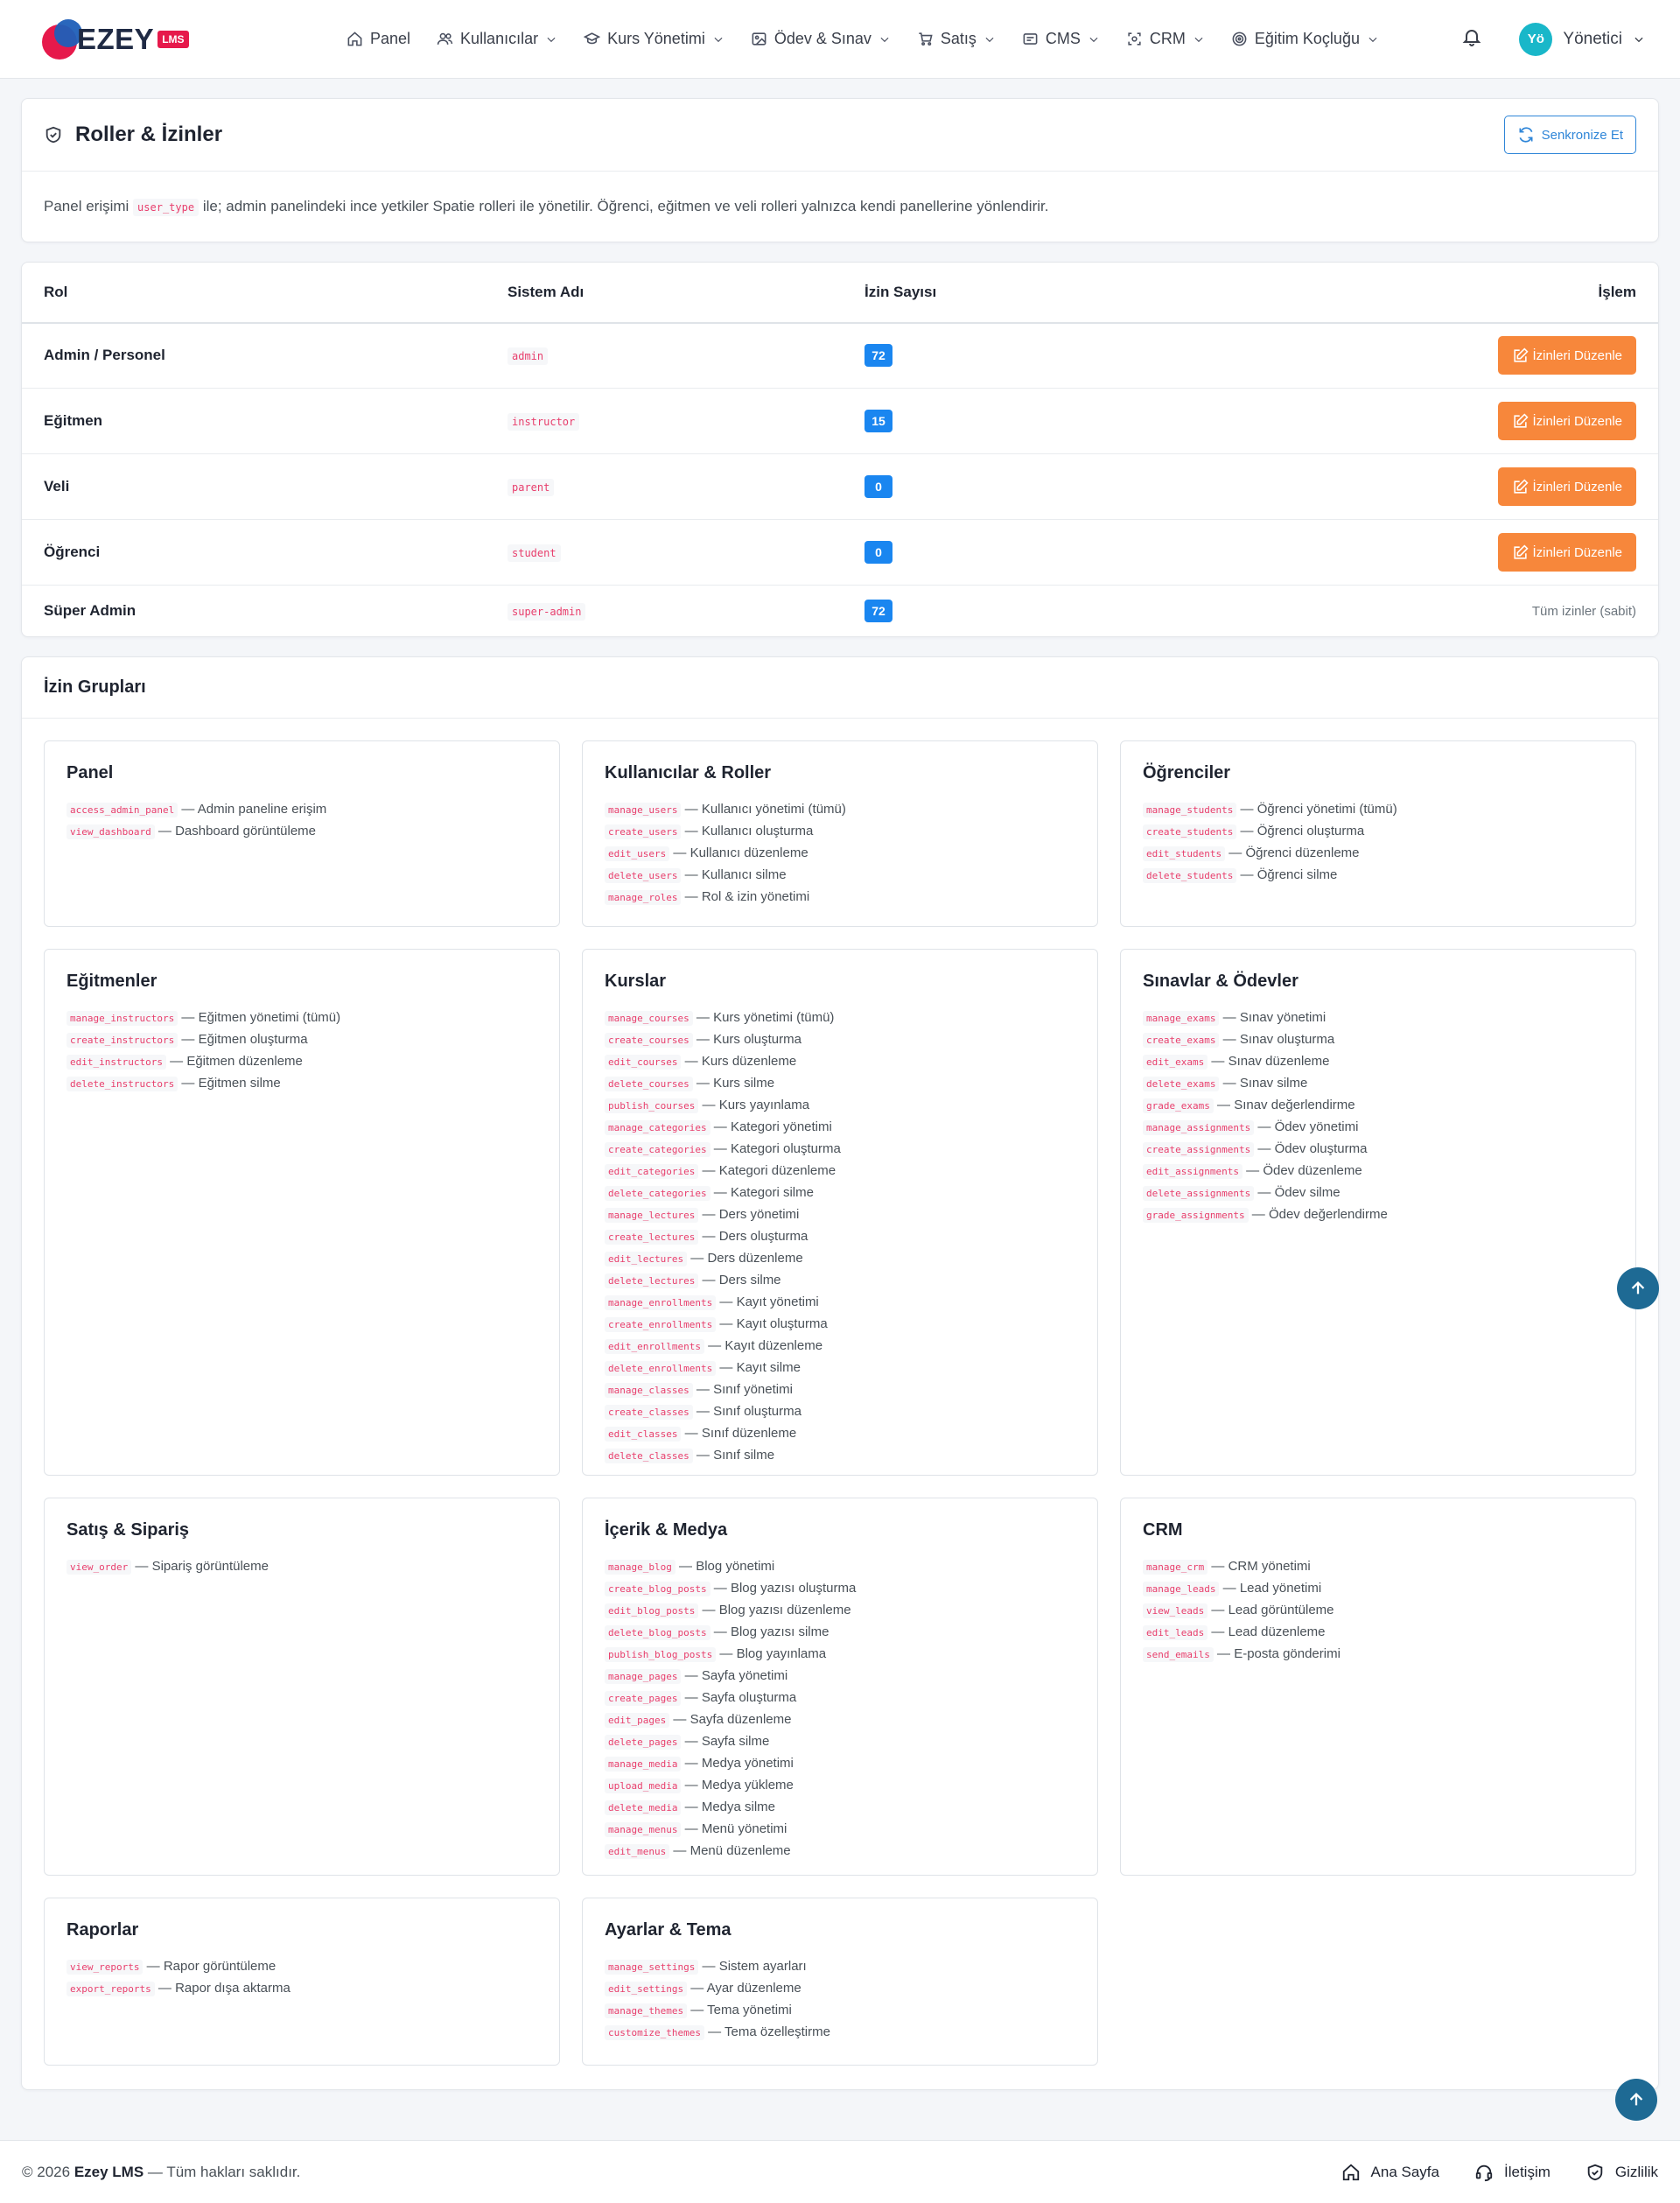 The image size is (1680, 2203). I want to click on permission-item: manage_classes — Sınıf yönetimi, so click(840, 1390).